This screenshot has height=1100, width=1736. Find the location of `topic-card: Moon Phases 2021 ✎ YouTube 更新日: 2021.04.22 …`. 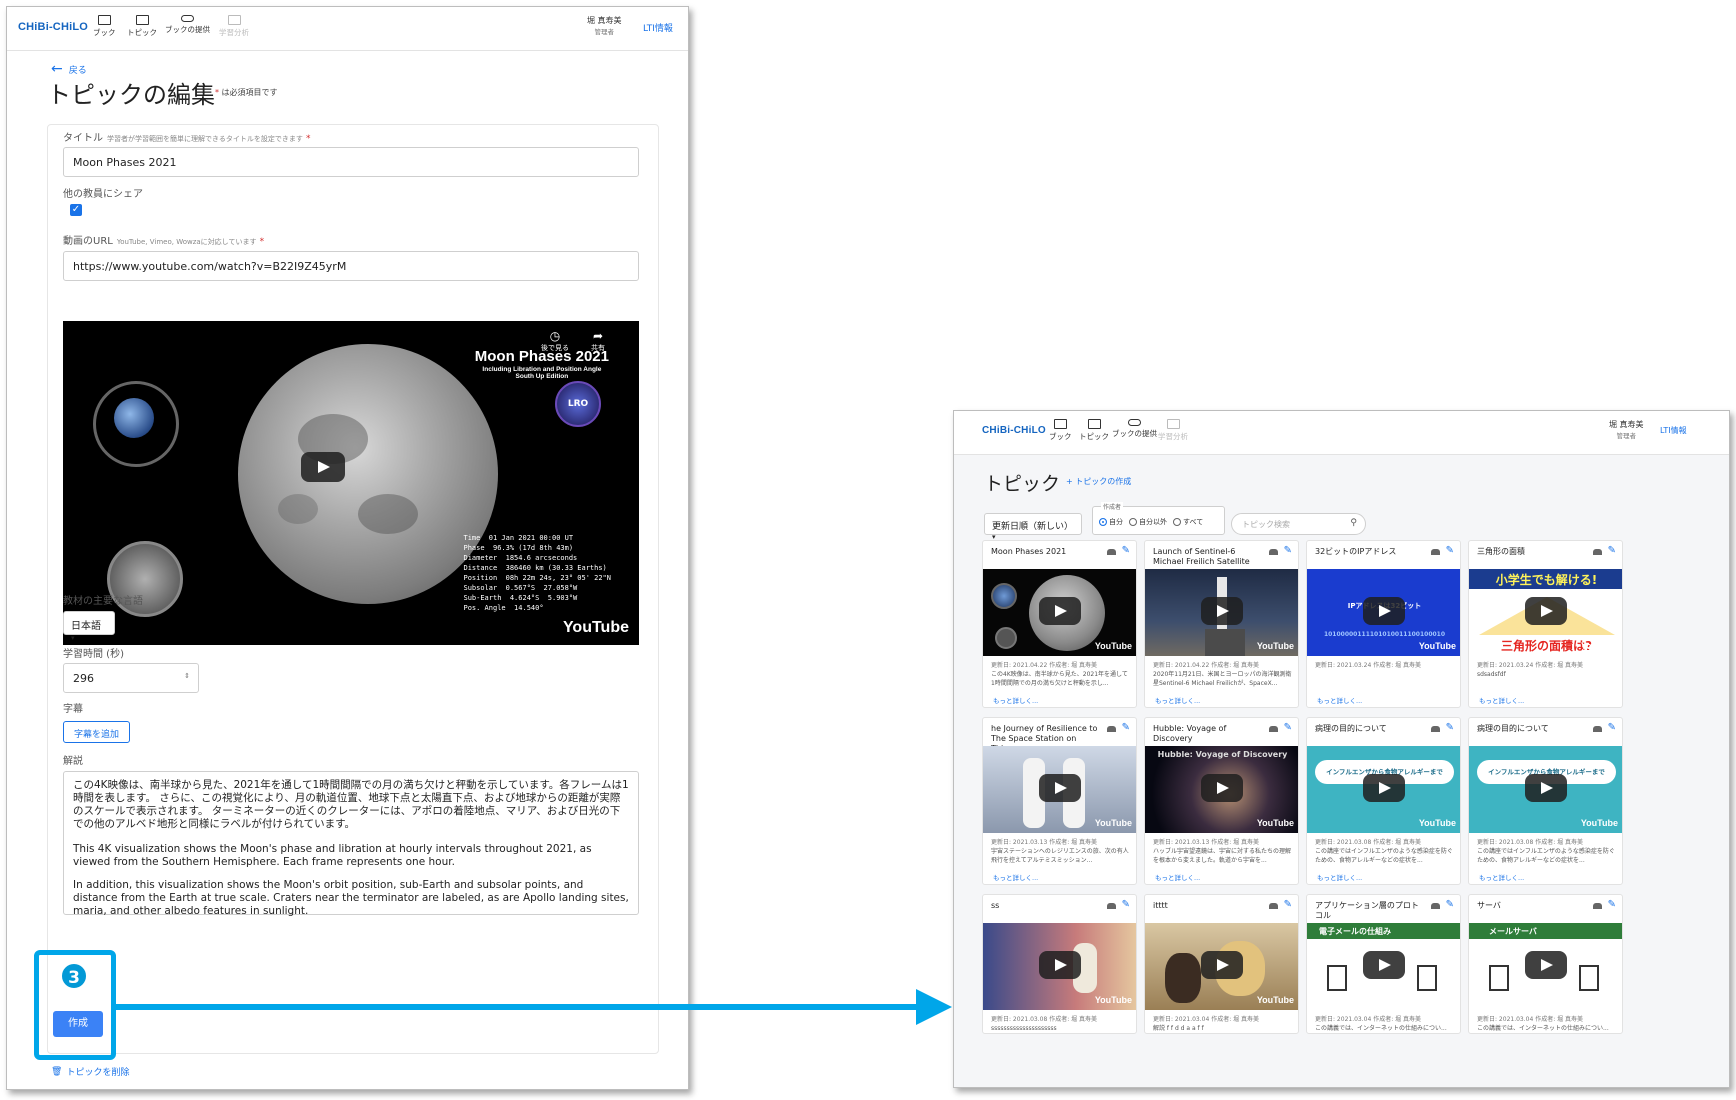

topic-card: Moon Phases 2021 ✎ YouTube 更新日: 2021.04.22 … is located at coordinates (1059, 624).